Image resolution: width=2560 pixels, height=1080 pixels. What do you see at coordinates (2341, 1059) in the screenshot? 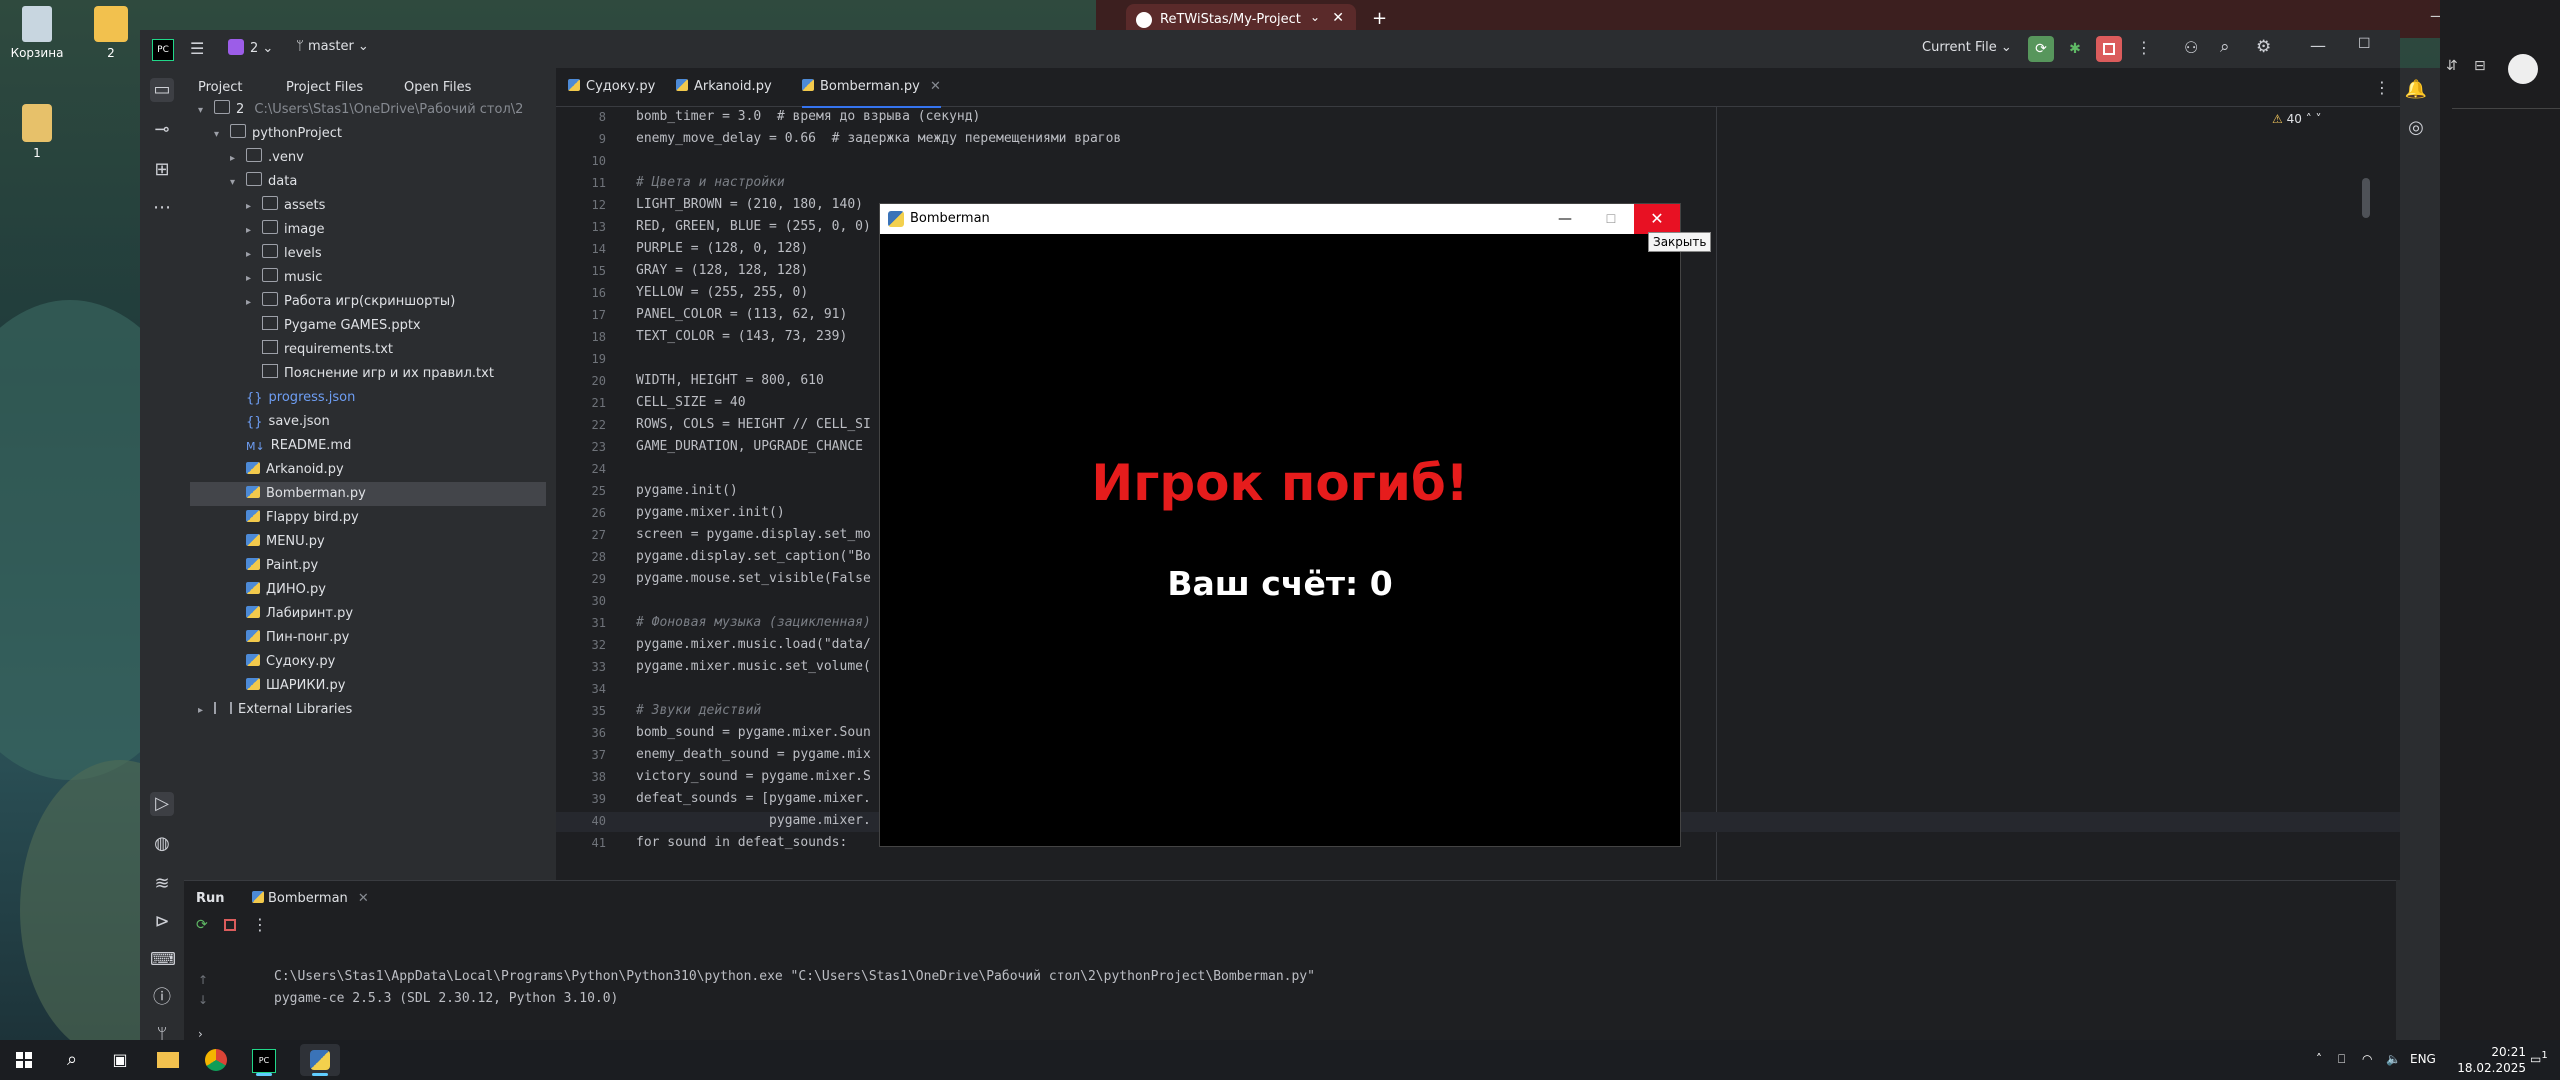
I see `tray-device-icon: ⎕` at bounding box center [2341, 1059].